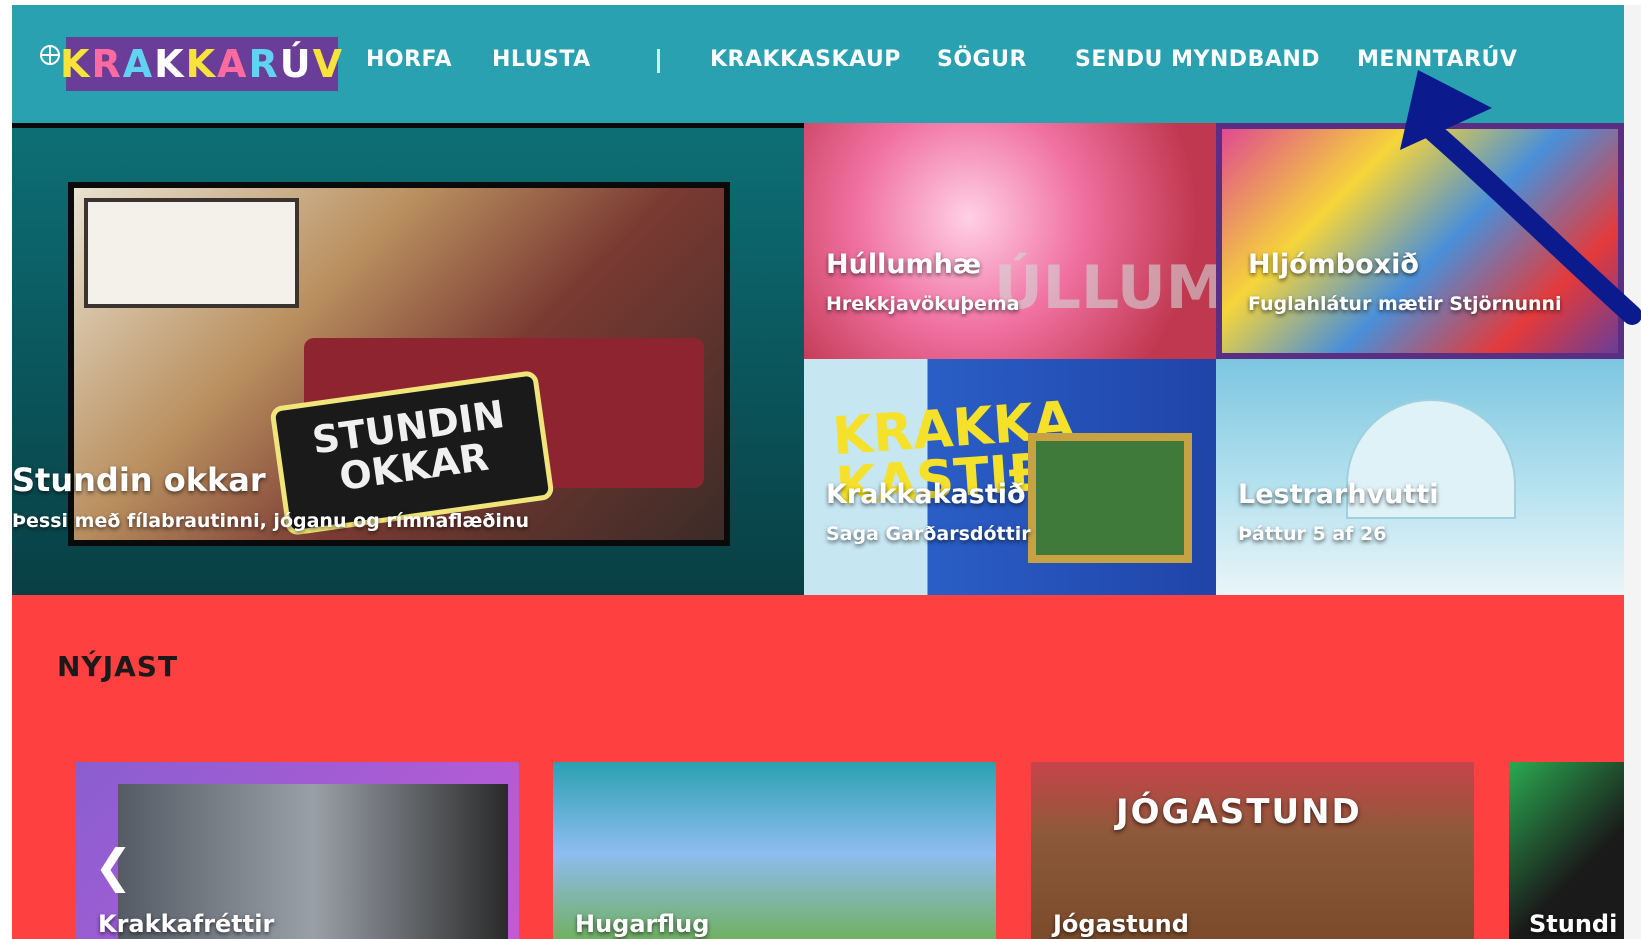 The height and width of the screenshot is (939, 1641). I want to click on card-krakkafrettir: Krakkafréttir, so click(297, 850).